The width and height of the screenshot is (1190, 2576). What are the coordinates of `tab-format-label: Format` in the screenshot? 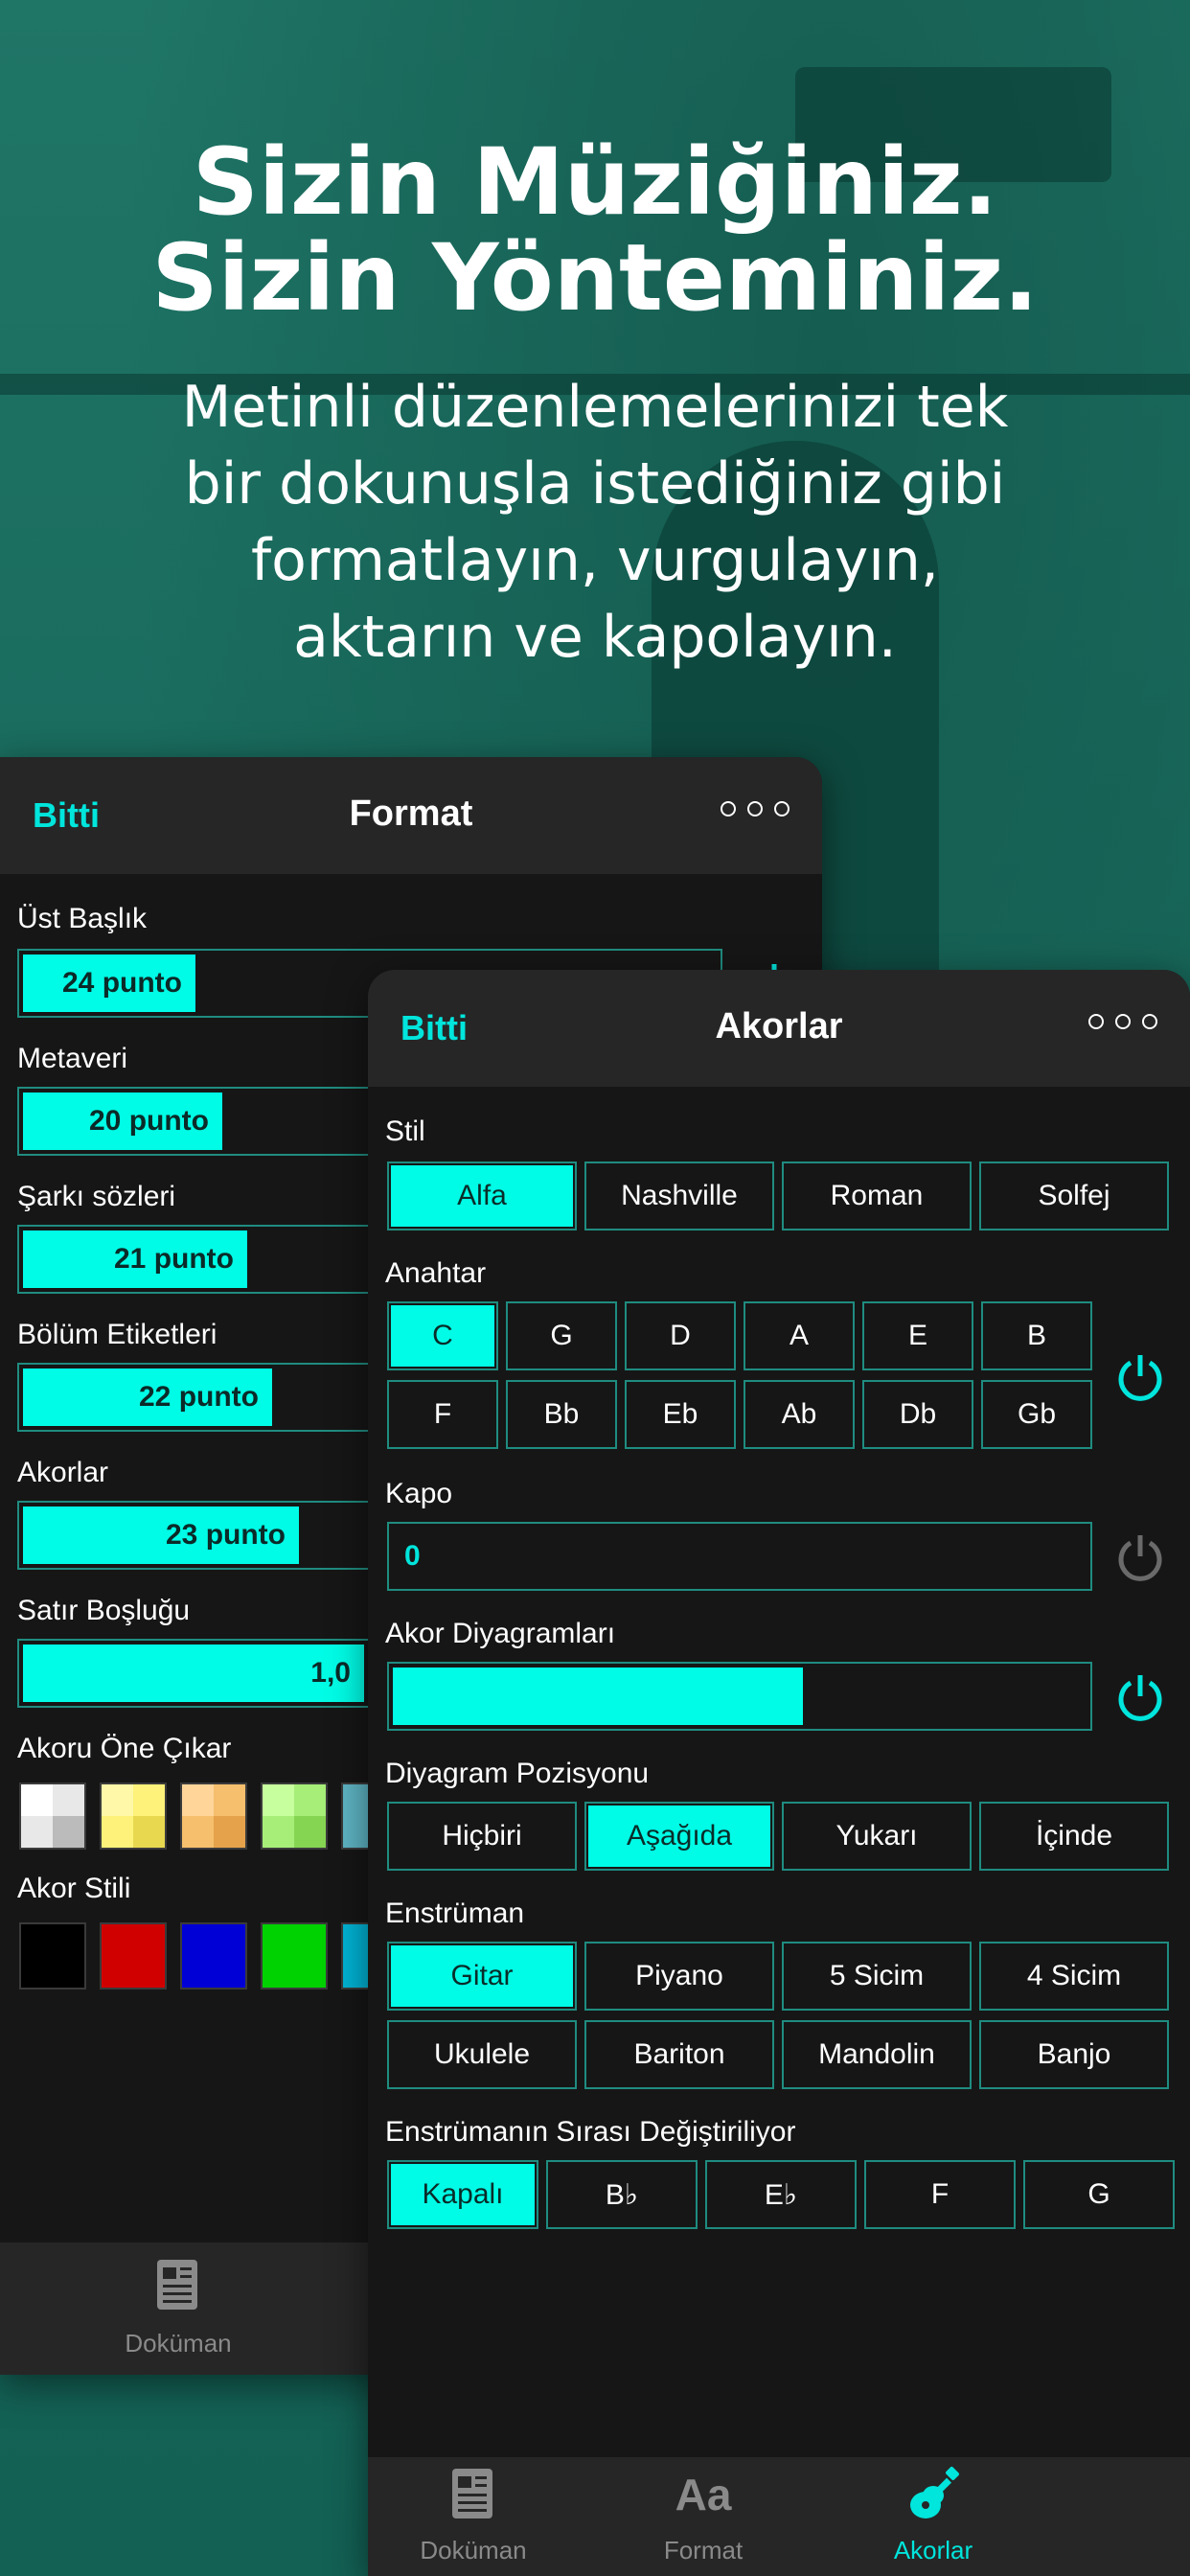 It's located at (703, 2550).